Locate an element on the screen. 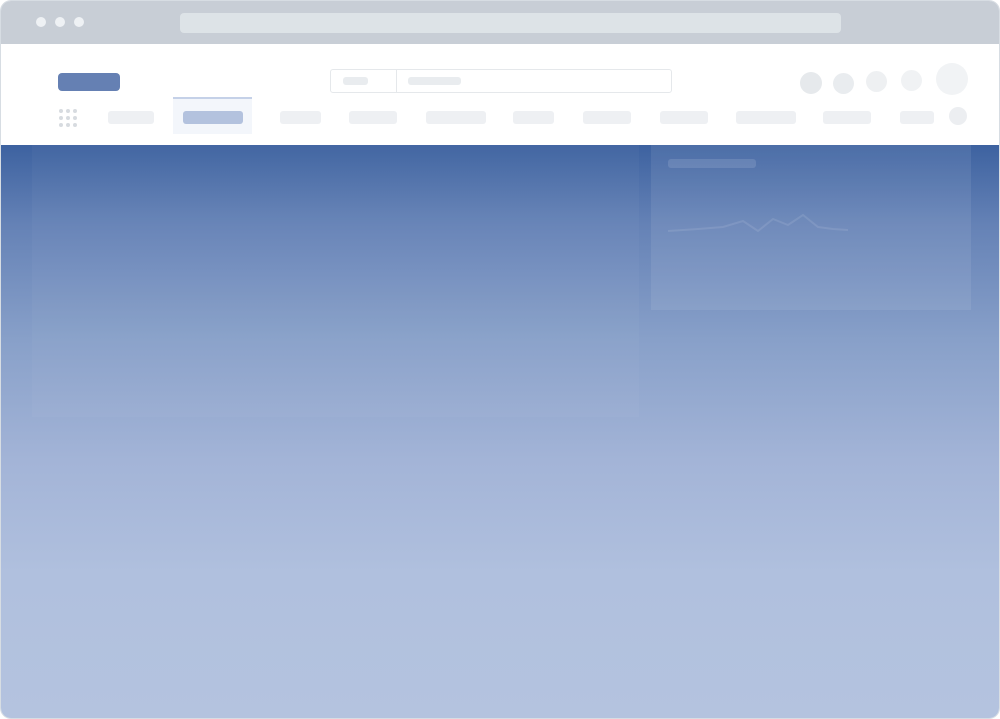  search-scope-value is located at coordinates (355, 81).